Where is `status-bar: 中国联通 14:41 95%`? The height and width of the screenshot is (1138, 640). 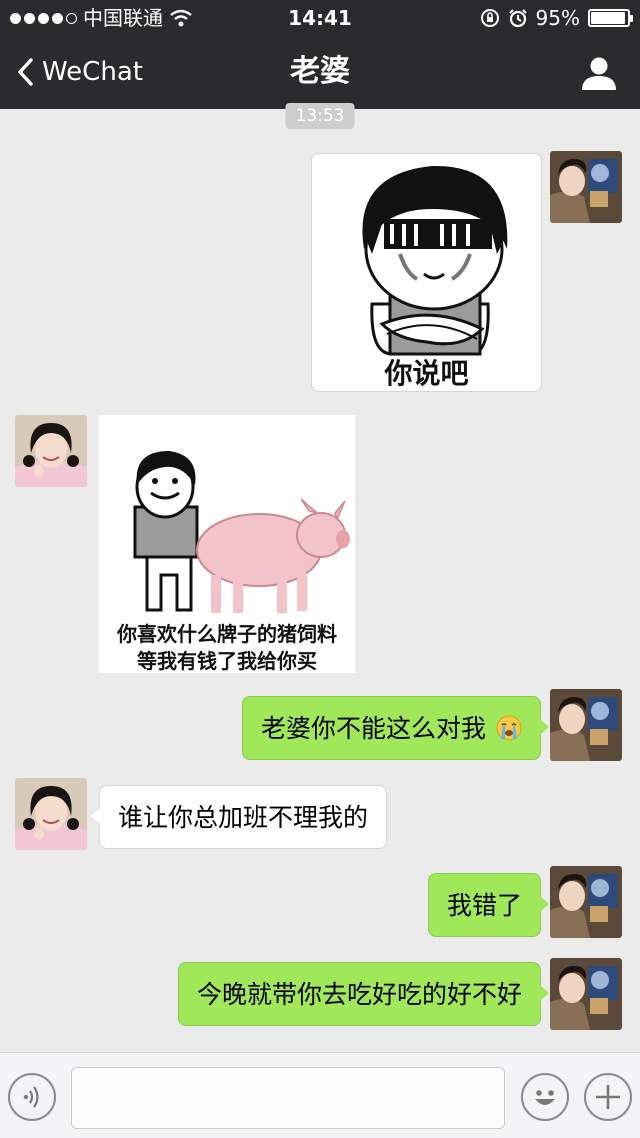
status-bar: 中国联通 14:41 95% is located at coordinates (320, 18).